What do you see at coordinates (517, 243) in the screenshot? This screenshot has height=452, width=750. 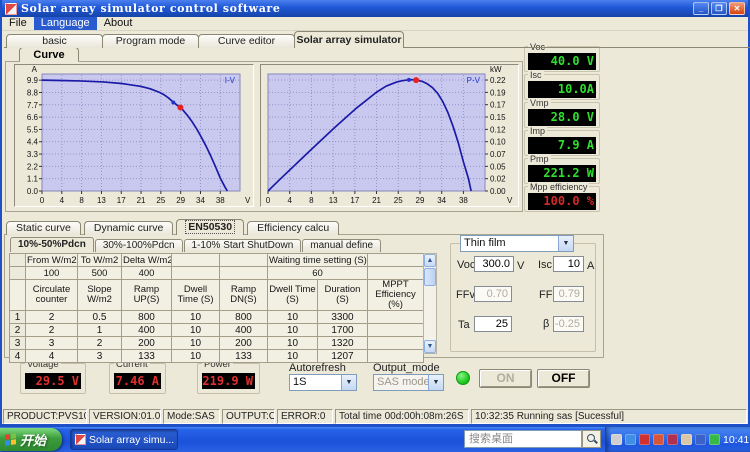 I see `pv-type-select: Thin film ▼` at bounding box center [517, 243].